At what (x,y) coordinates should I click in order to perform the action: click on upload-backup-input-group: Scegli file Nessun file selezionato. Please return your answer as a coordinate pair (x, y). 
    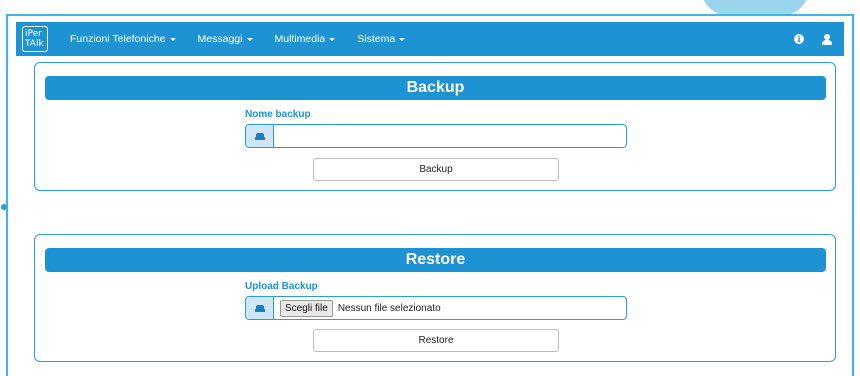
    Looking at the image, I should click on (436, 308).